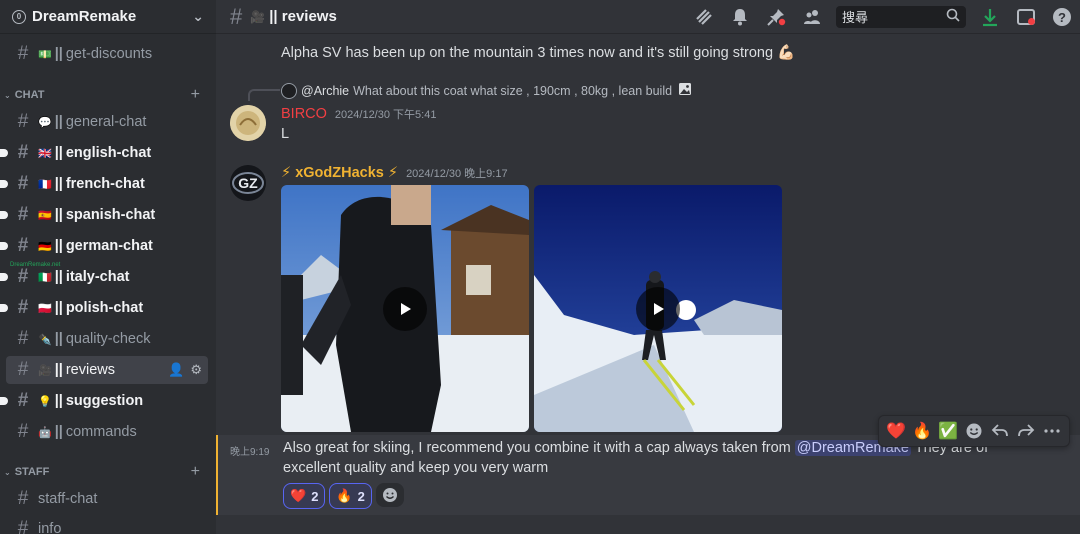  Describe the element at coordinates (107, 432) in the screenshot. I see `channel-commands: # 🤖 || commands` at that location.